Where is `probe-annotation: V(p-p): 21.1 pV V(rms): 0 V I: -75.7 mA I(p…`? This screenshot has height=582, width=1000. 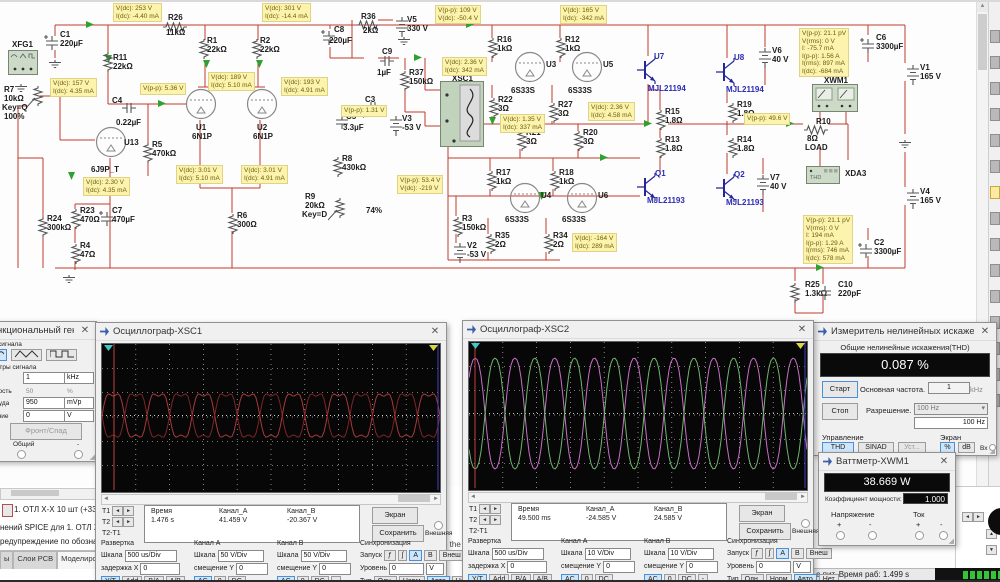 probe-annotation: V(p-p): 21.1 pV V(rms): 0 V I: -75.7 mA I(p… is located at coordinates (824, 52).